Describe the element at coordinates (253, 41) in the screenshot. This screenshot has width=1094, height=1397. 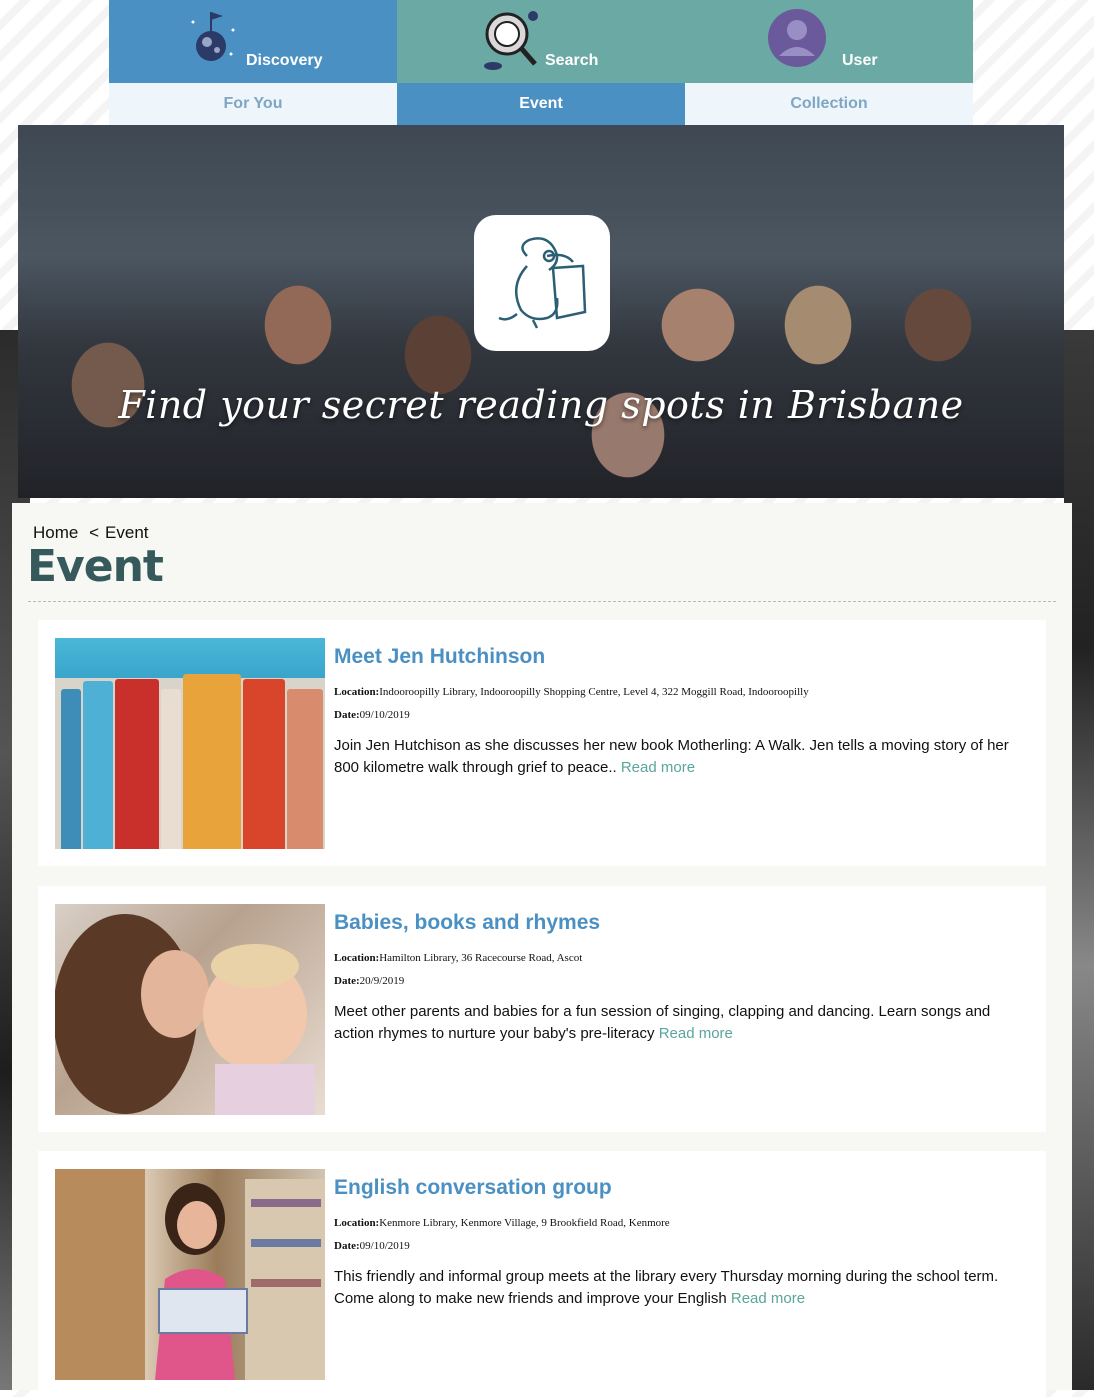
I see `tab-discovery: Discovery` at that location.